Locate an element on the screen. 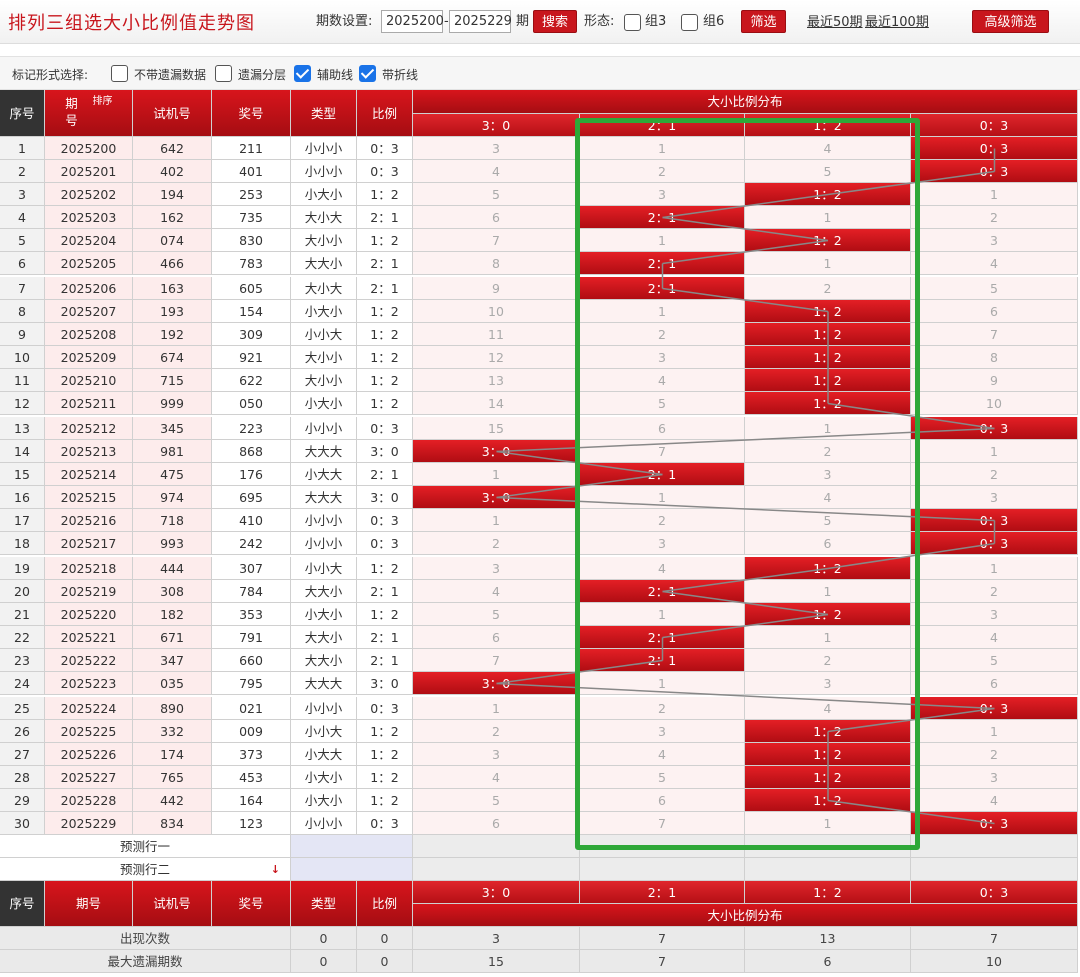 This screenshot has height=977, width=1080. predict-row-2-input is located at coordinates (352, 869).